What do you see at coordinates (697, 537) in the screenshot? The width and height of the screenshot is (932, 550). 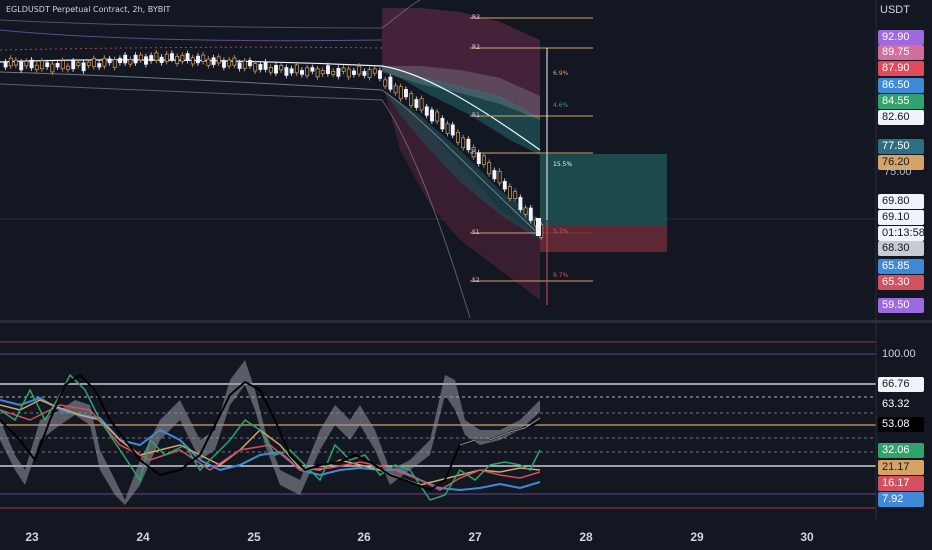 I see `time-axis-label: 29` at bounding box center [697, 537].